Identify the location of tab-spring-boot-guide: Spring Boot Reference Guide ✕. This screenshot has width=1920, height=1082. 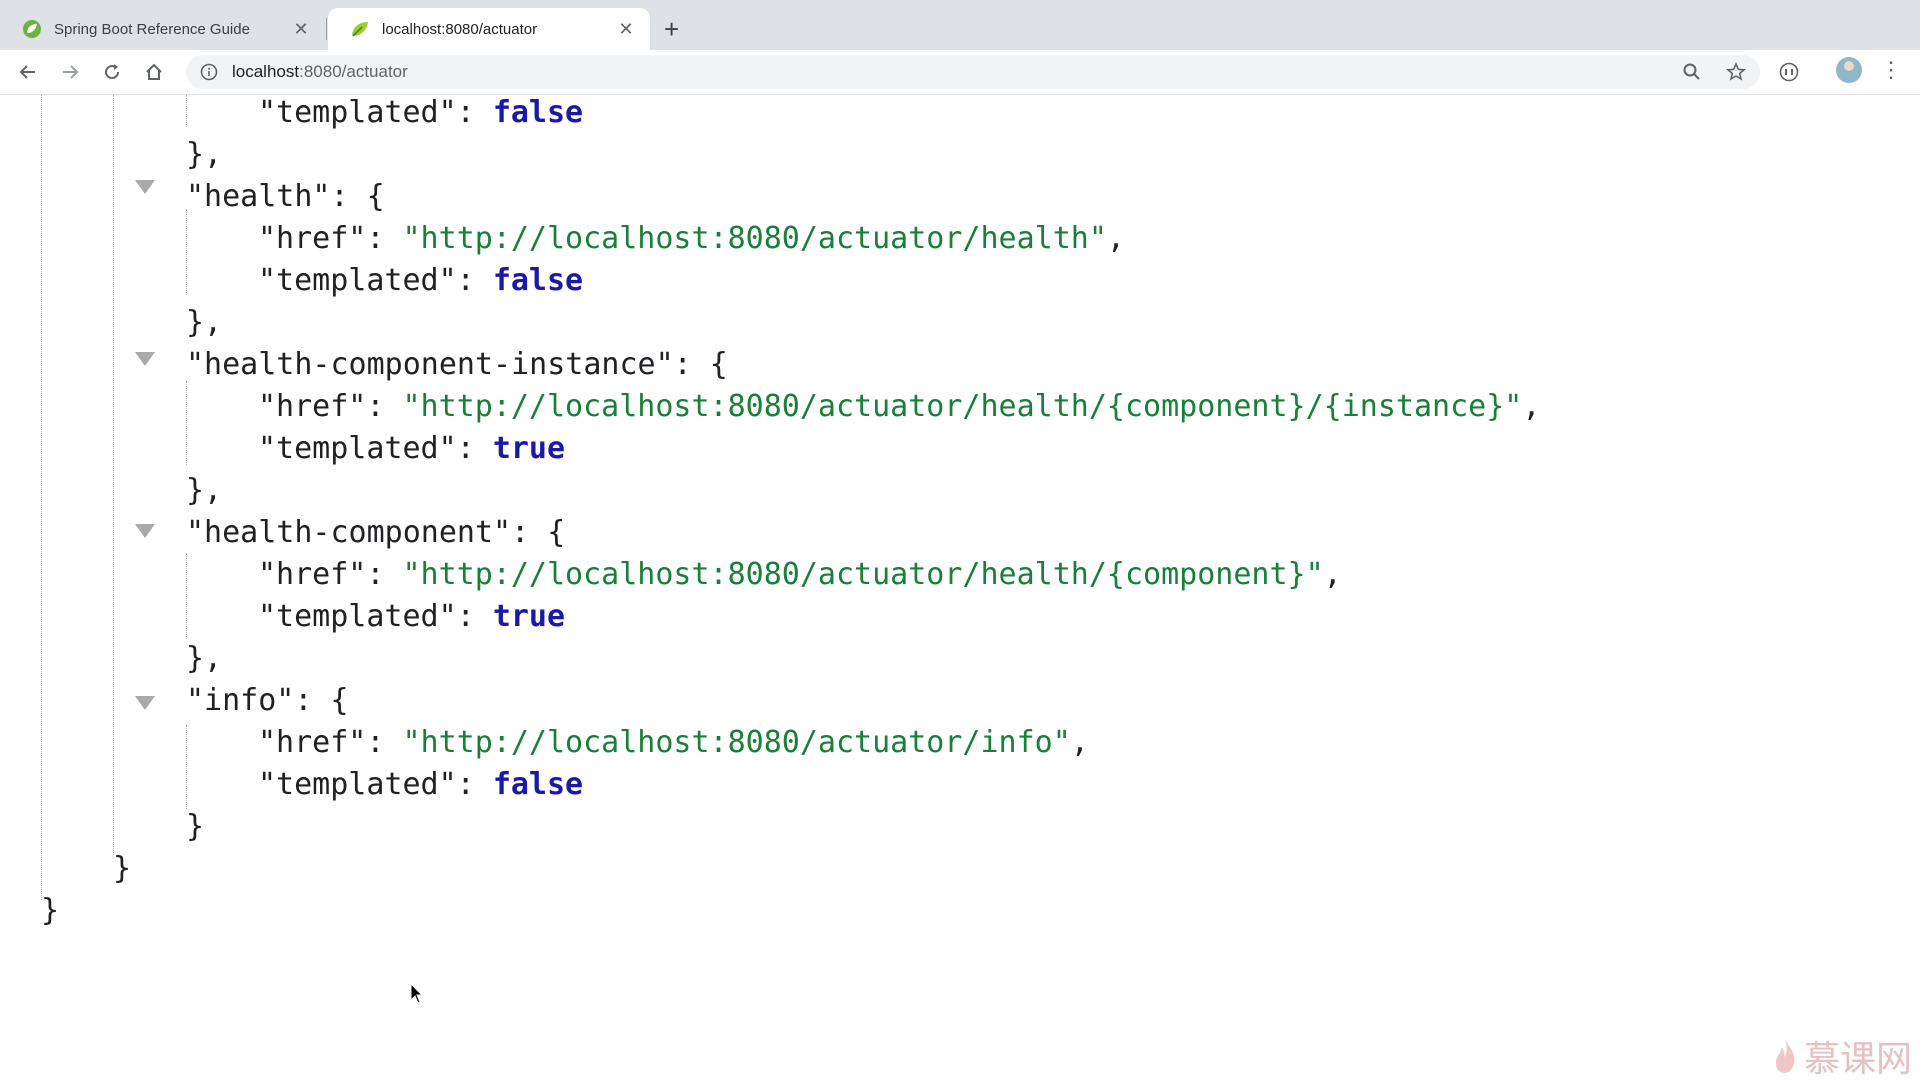
(162, 29).